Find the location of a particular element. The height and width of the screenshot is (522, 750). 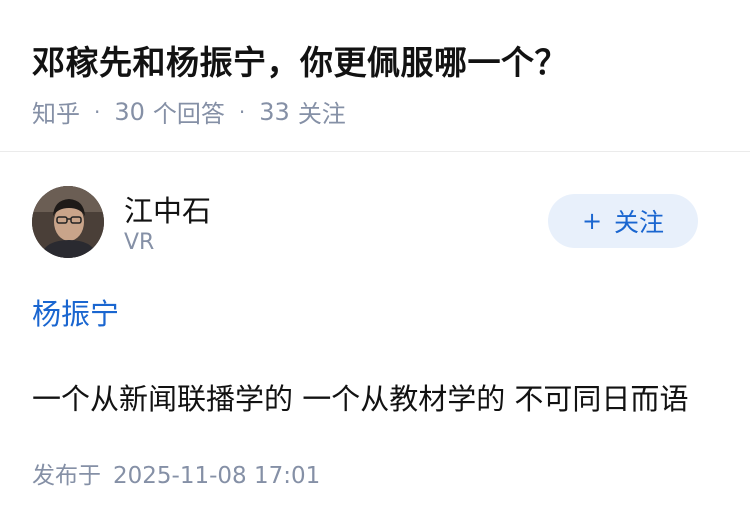

avatar is located at coordinates (68, 222).